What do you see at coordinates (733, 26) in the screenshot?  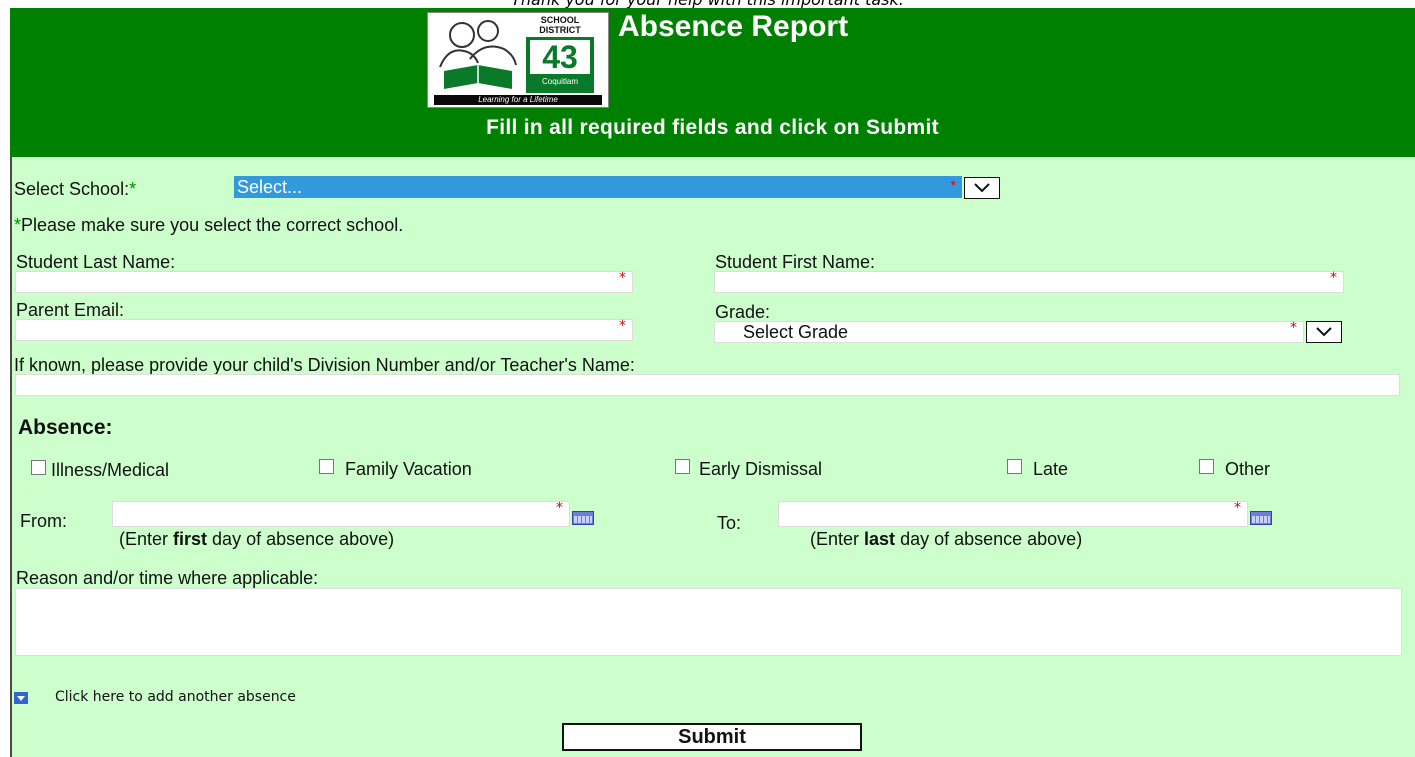 I see `page-title: Absence Report` at bounding box center [733, 26].